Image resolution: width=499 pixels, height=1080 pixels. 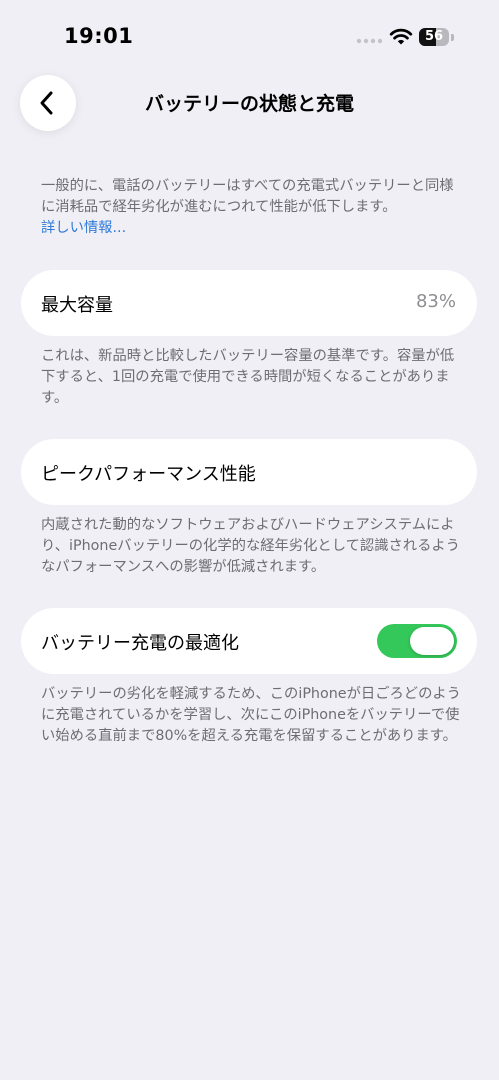 I want to click on max-capacity-row: 最大容量 83%, so click(x=249, y=303).